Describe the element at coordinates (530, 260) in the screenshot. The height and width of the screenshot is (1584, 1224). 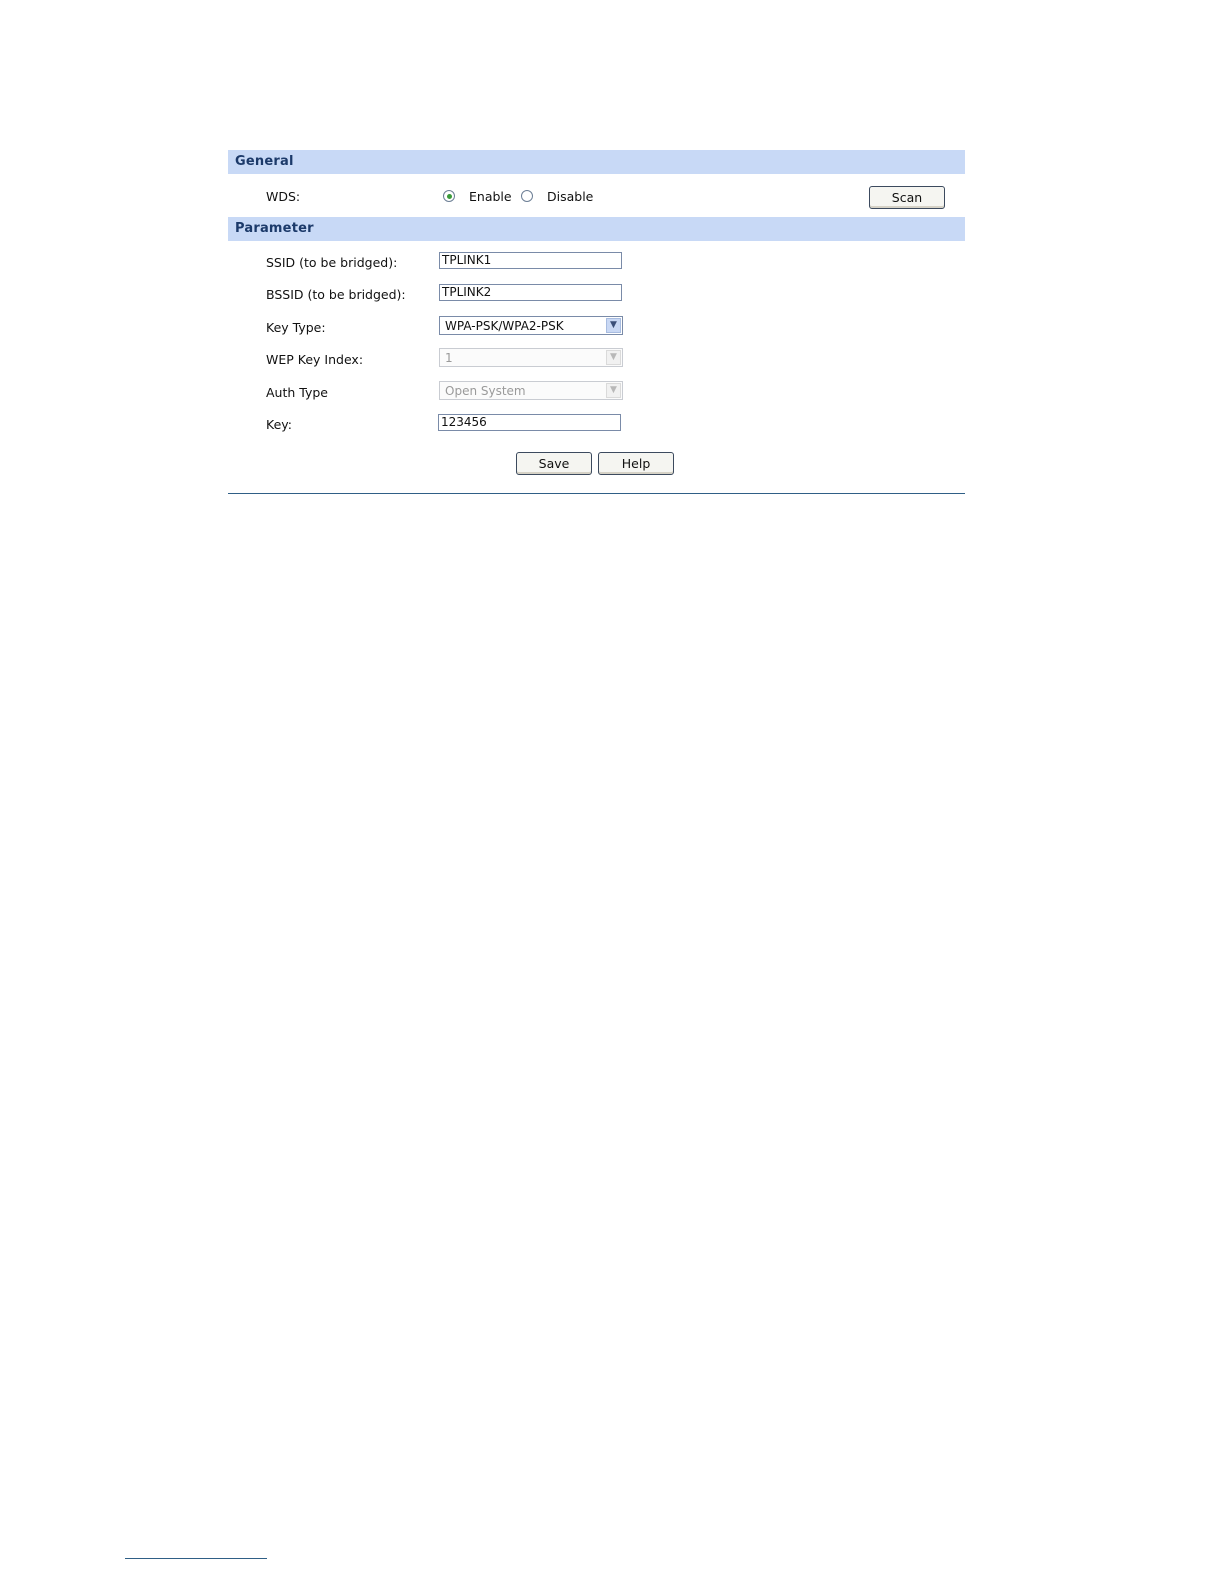
I see `ssid-input: TPLINK1` at that location.